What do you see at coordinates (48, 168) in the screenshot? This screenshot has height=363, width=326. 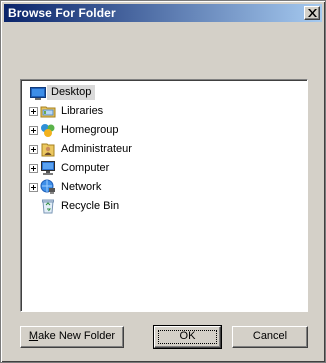 I see `computer-icon` at bounding box center [48, 168].